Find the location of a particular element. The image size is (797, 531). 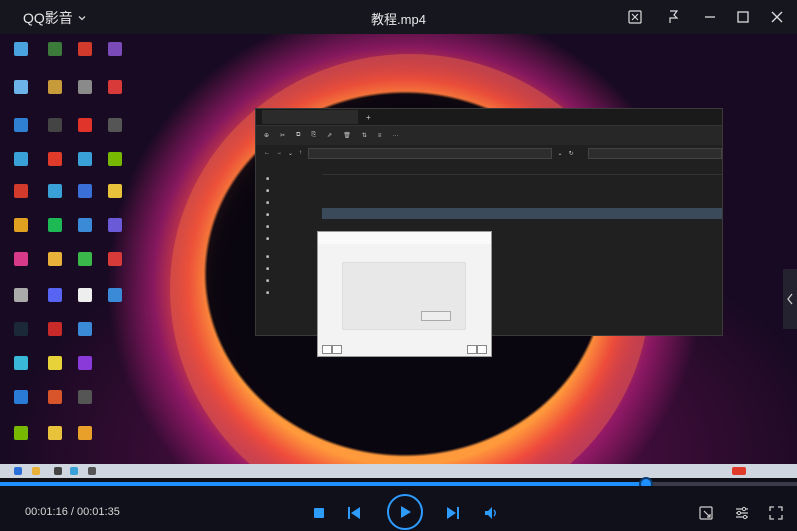

chevron-down-icon is located at coordinates (82, 18).